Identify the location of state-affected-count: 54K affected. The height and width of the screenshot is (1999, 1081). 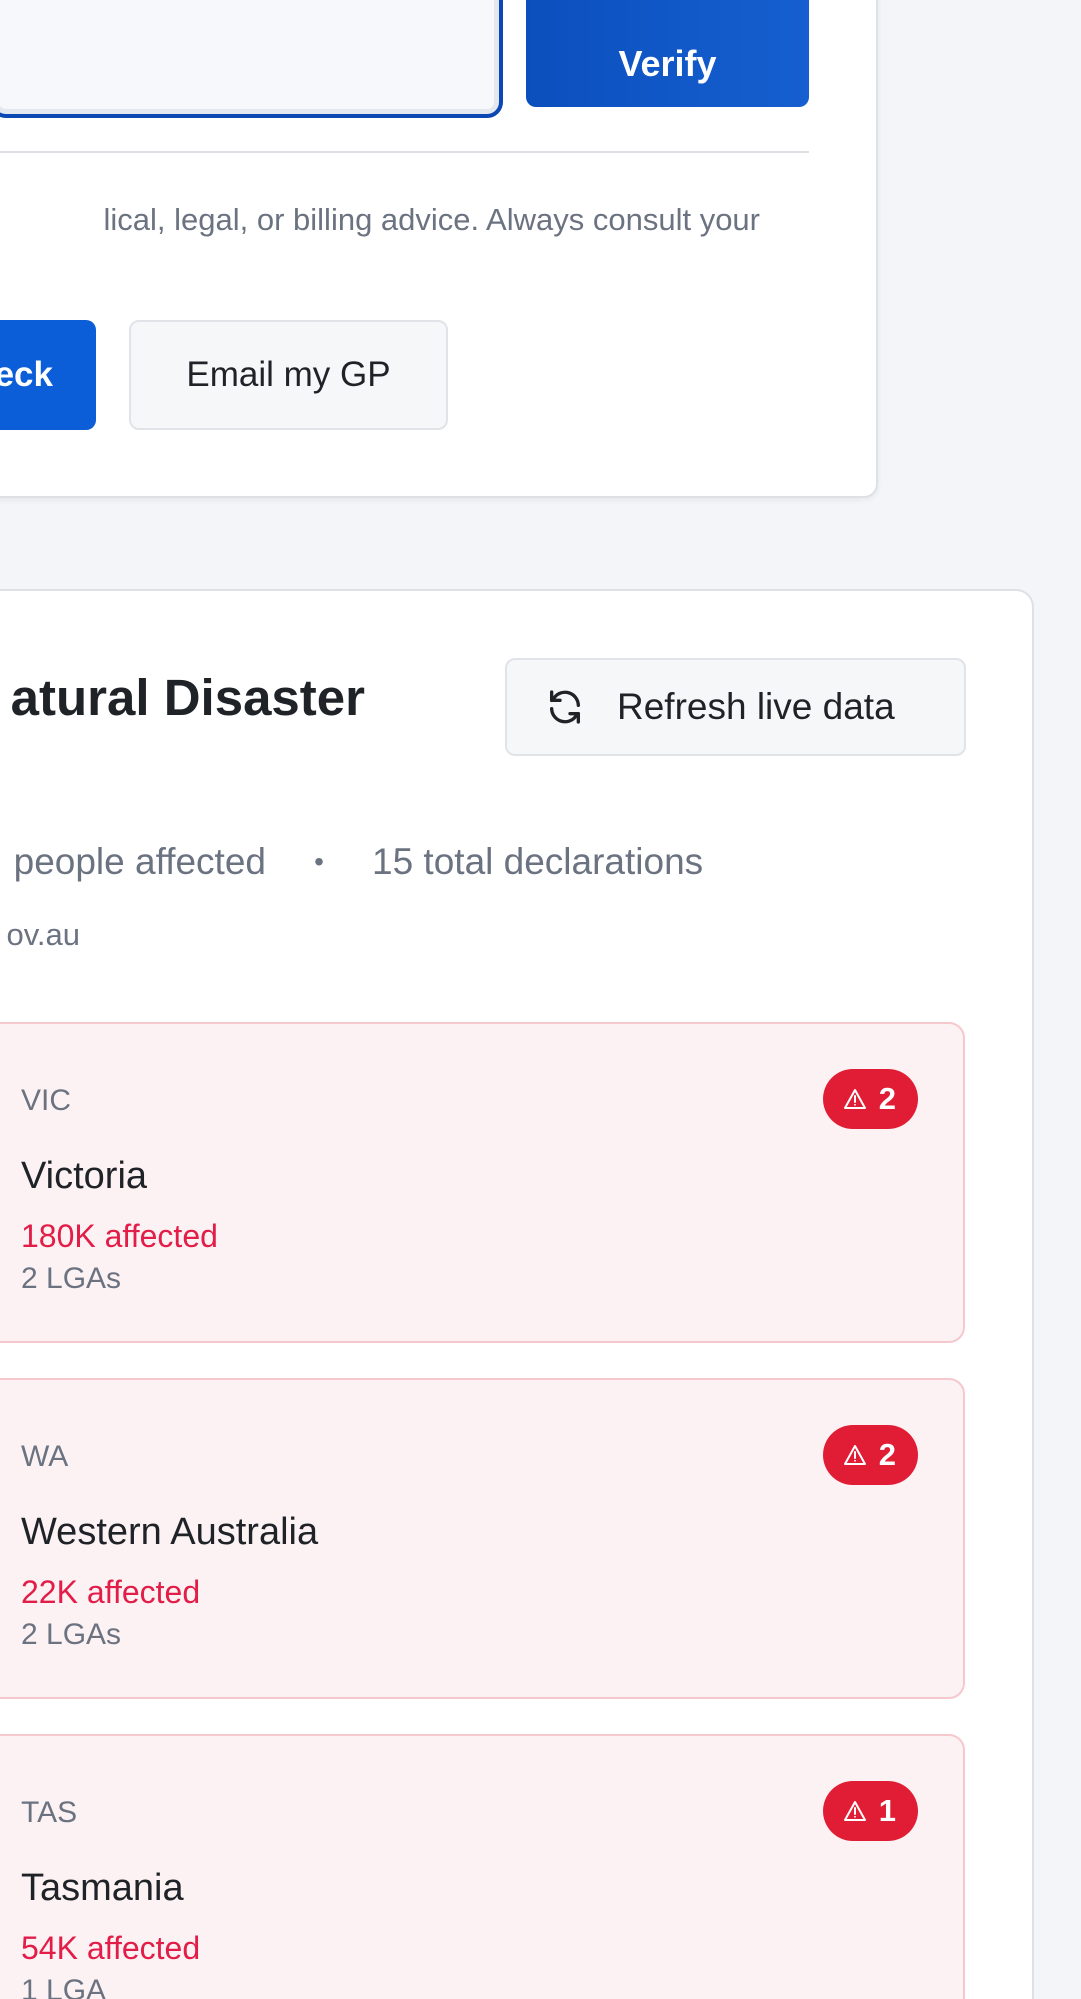
(111, 1948).